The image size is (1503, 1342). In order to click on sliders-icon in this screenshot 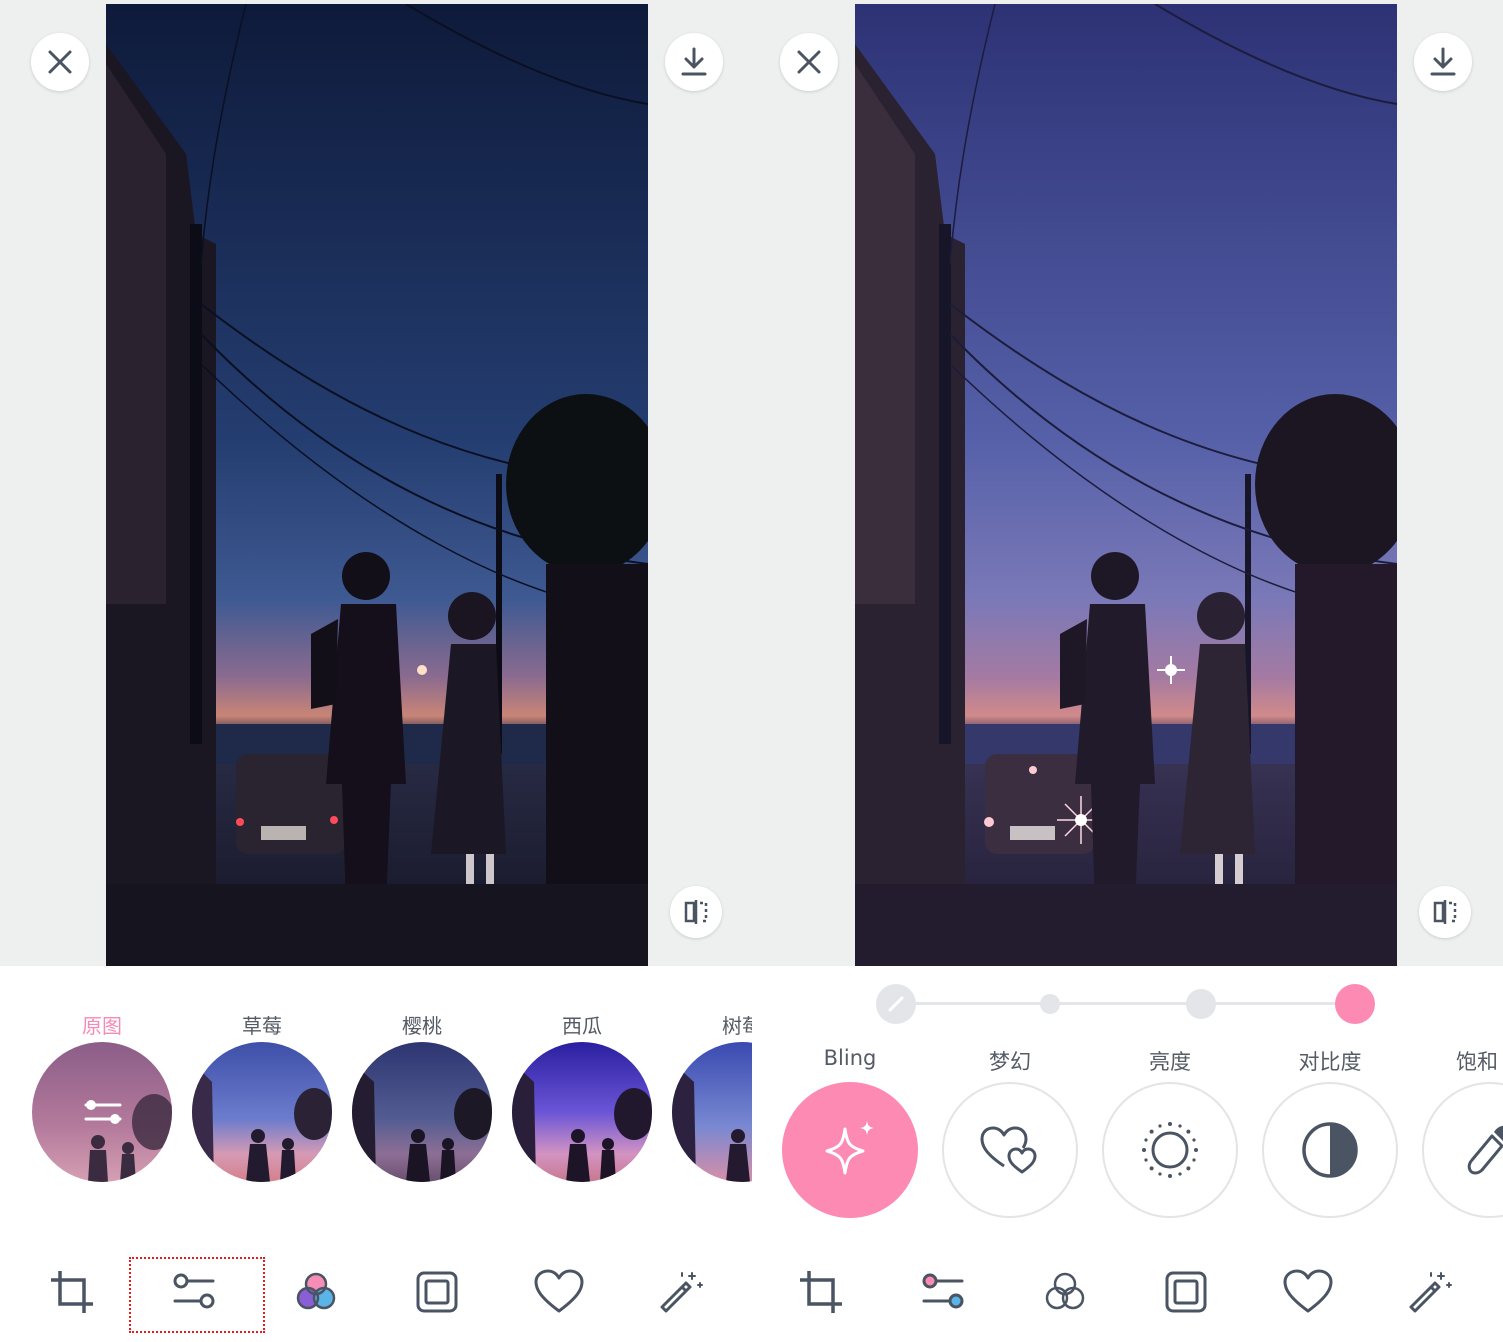, I will do `click(943, 1291)`.